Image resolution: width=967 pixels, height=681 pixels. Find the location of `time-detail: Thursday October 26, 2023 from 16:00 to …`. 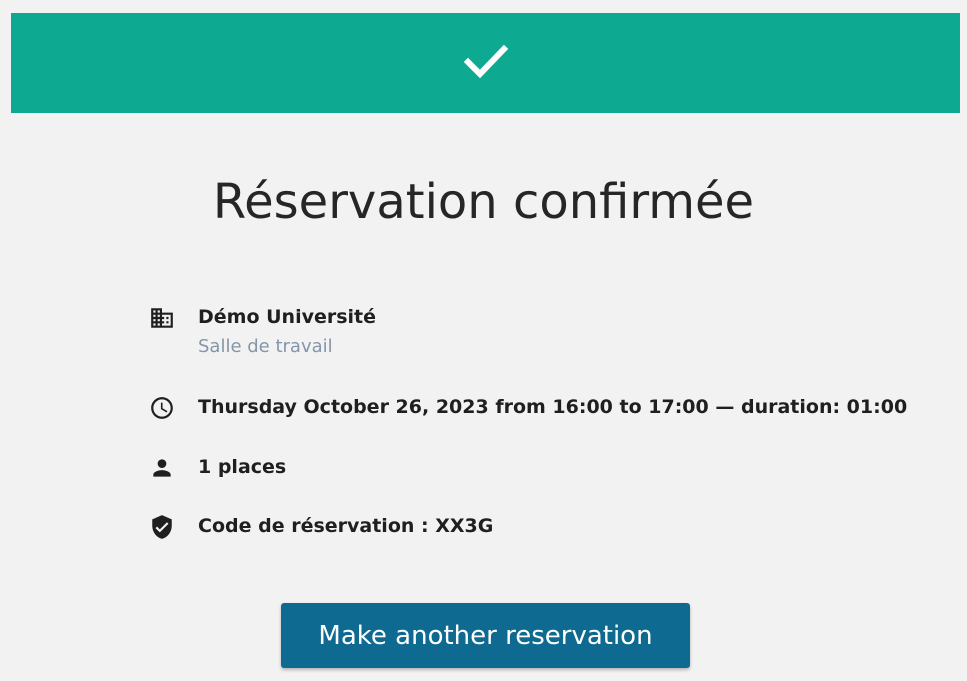

time-detail: Thursday October 26, 2023 from 16:00 to … is located at coordinates (527, 408).